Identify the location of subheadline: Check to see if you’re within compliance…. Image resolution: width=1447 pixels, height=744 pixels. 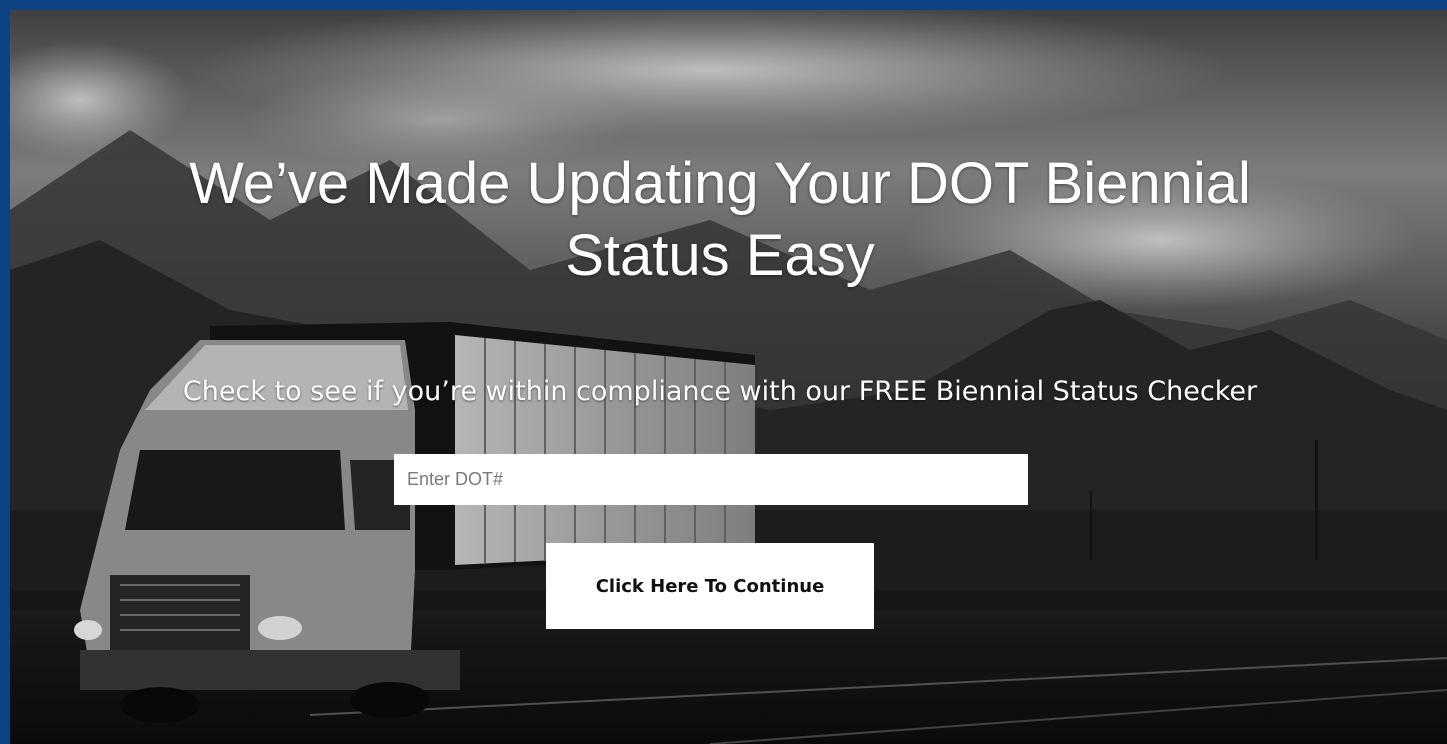
(720, 391).